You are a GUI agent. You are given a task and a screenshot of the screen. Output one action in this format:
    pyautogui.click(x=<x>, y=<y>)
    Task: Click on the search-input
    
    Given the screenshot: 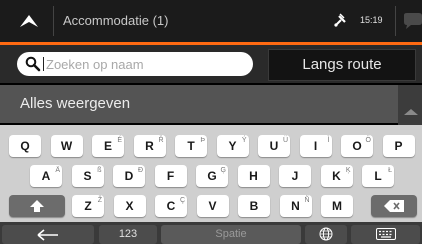 What is the action you would take?
    pyautogui.click(x=146, y=64)
    